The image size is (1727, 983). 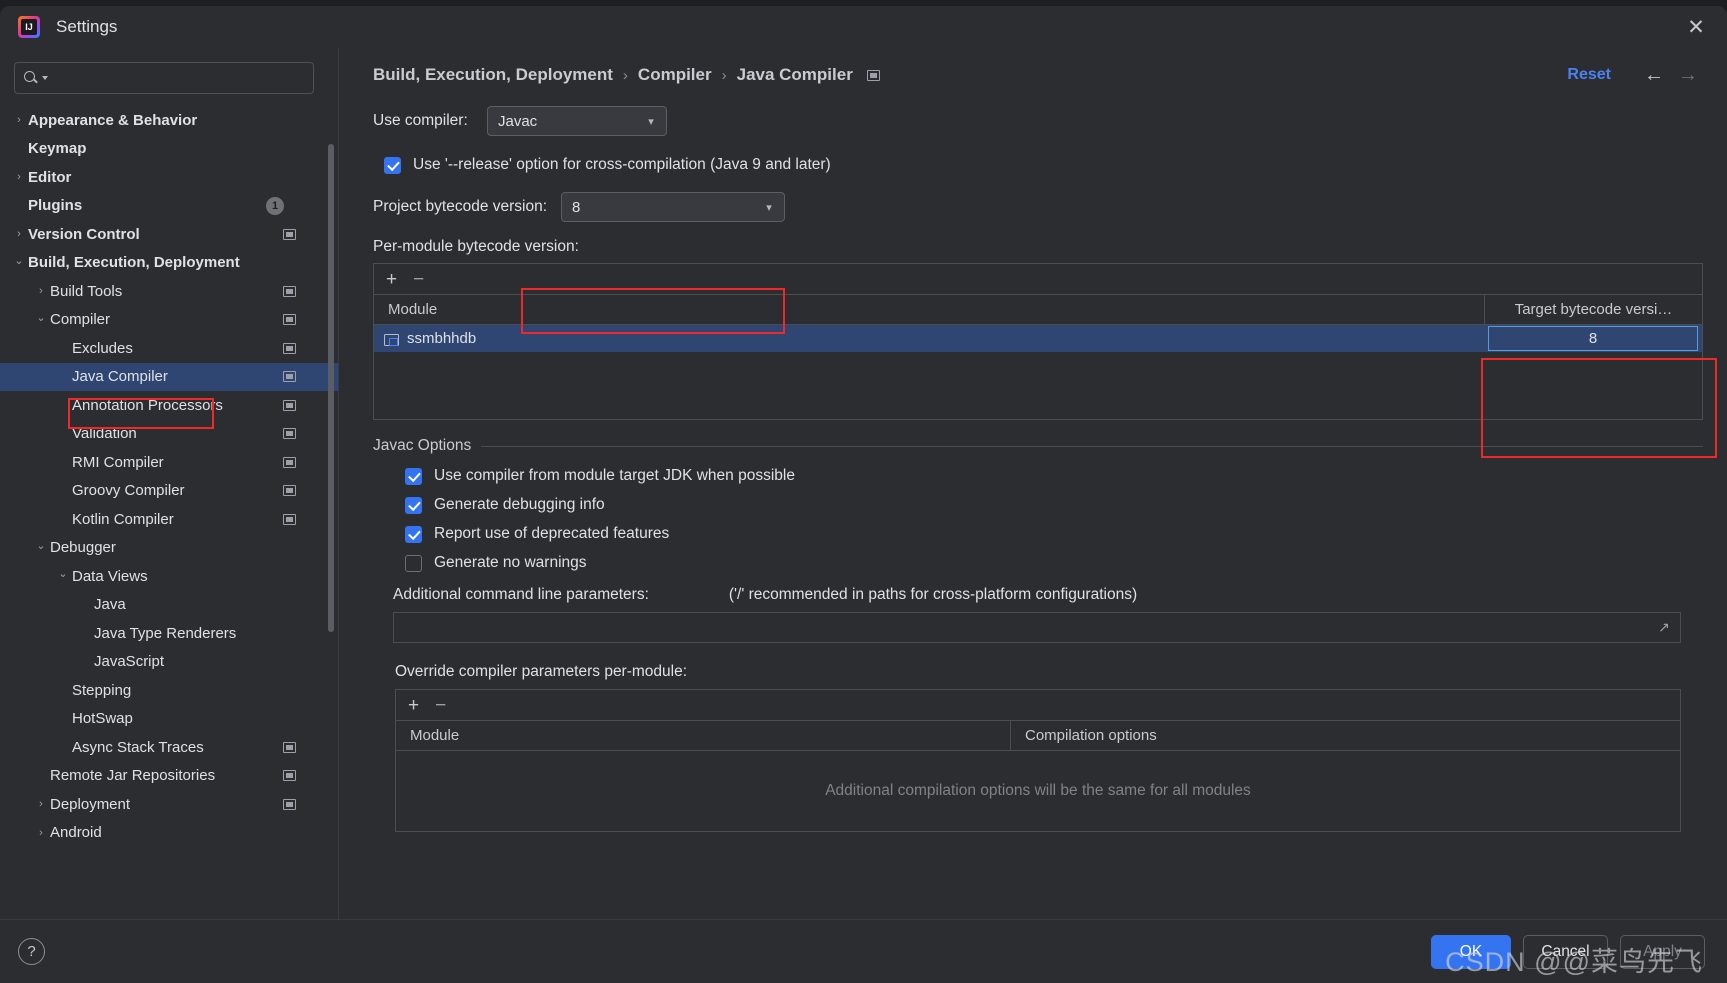 I want to click on project-bytecode-select: 8 ▾, so click(x=673, y=207).